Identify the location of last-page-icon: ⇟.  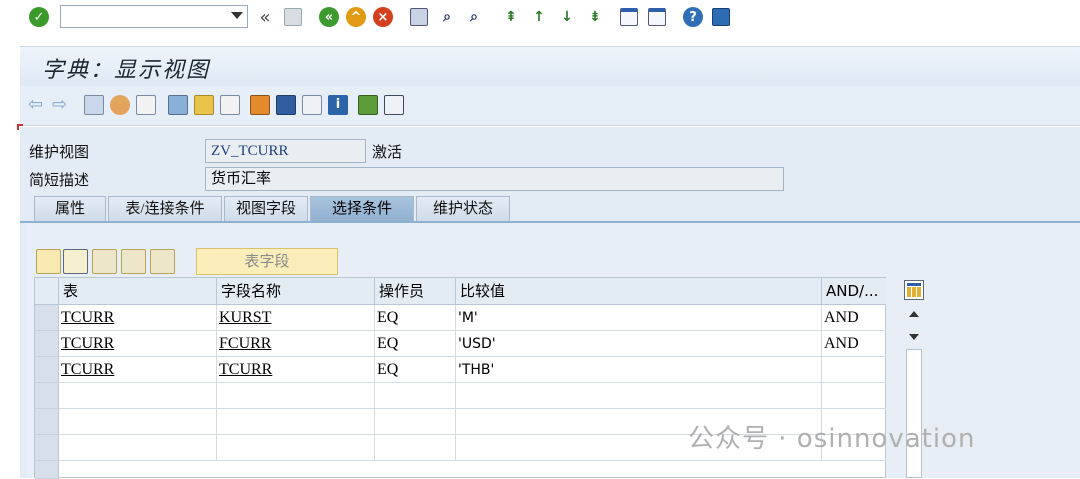
(595, 17).